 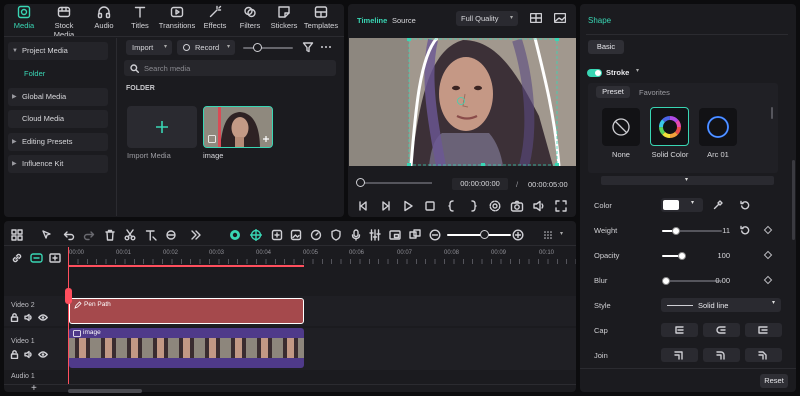 What do you see at coordinates (64, 21) in the screenshot?
I see `tab-stock-media: Stock Media` at bounding box center [64, 21].